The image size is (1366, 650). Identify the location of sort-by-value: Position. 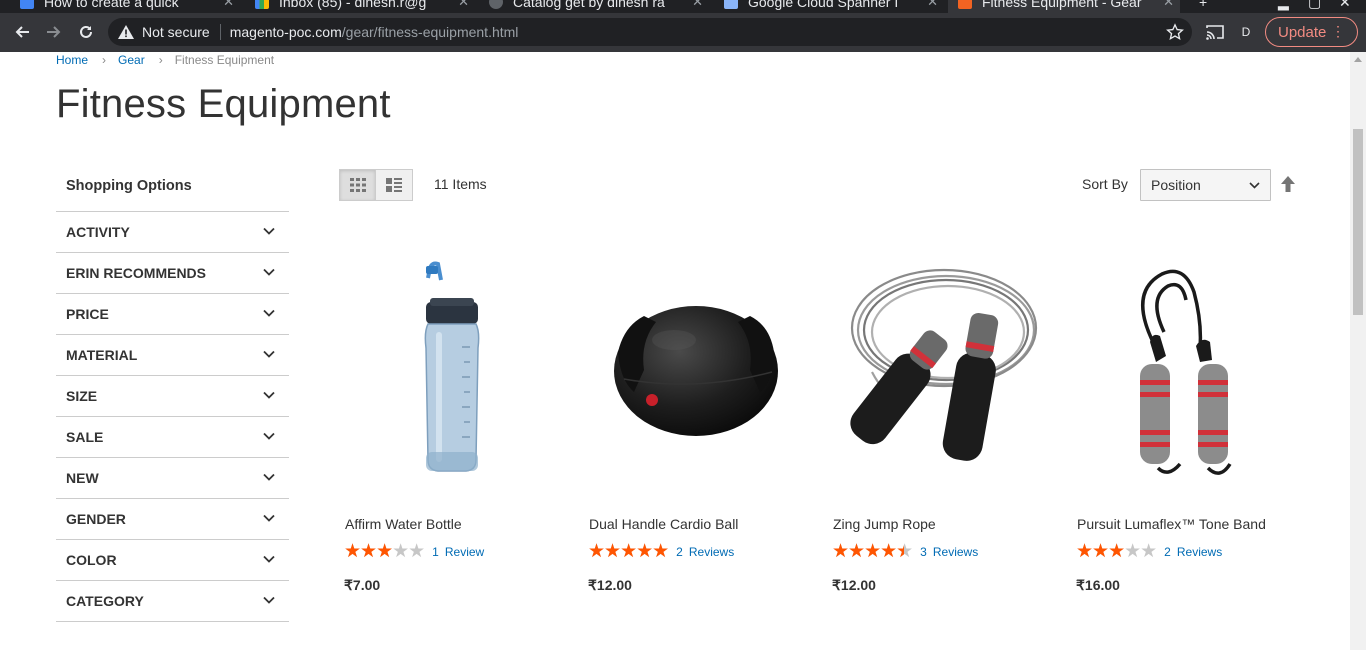
(1176, 185).